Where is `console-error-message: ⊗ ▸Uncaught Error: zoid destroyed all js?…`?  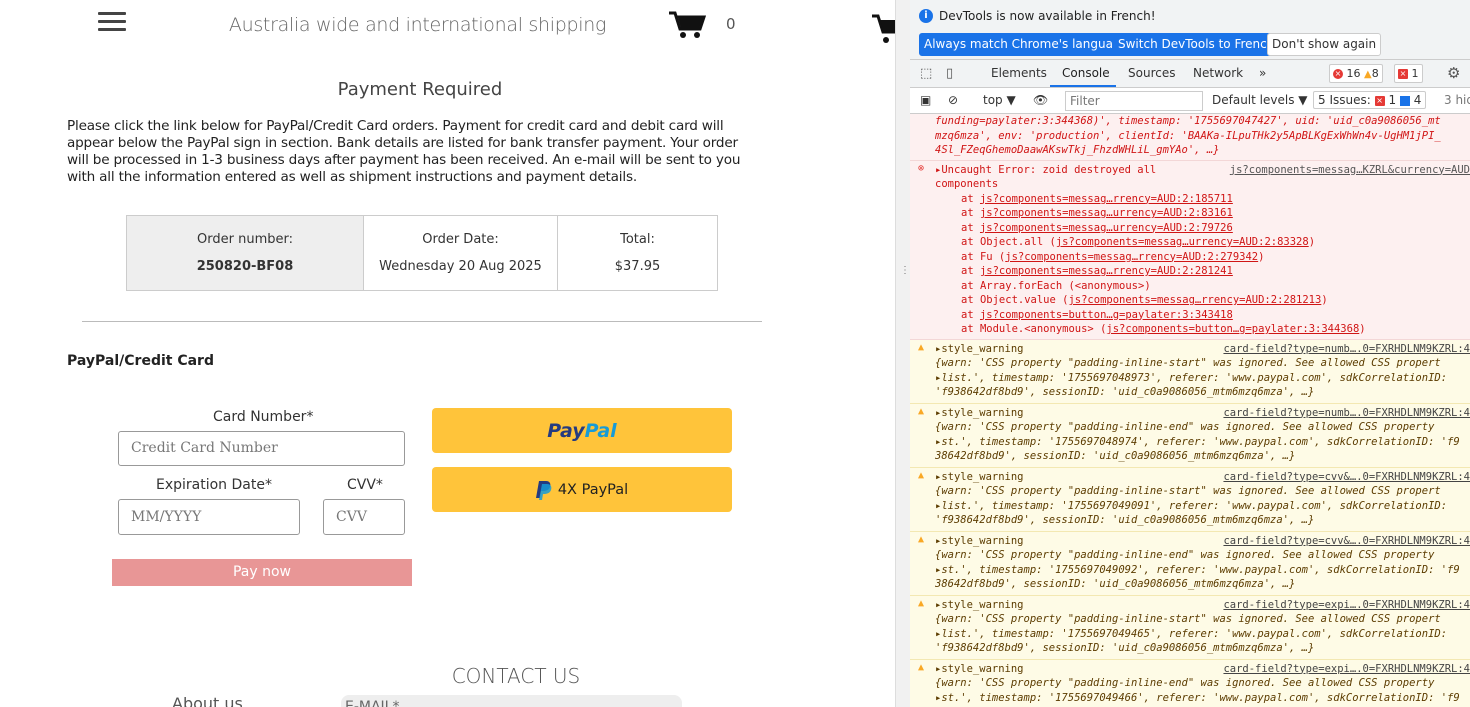
console-error-message: ⊗ ▸Uncaught Error: zoid destroyed all js?… is located at coordinates (1190, 250).